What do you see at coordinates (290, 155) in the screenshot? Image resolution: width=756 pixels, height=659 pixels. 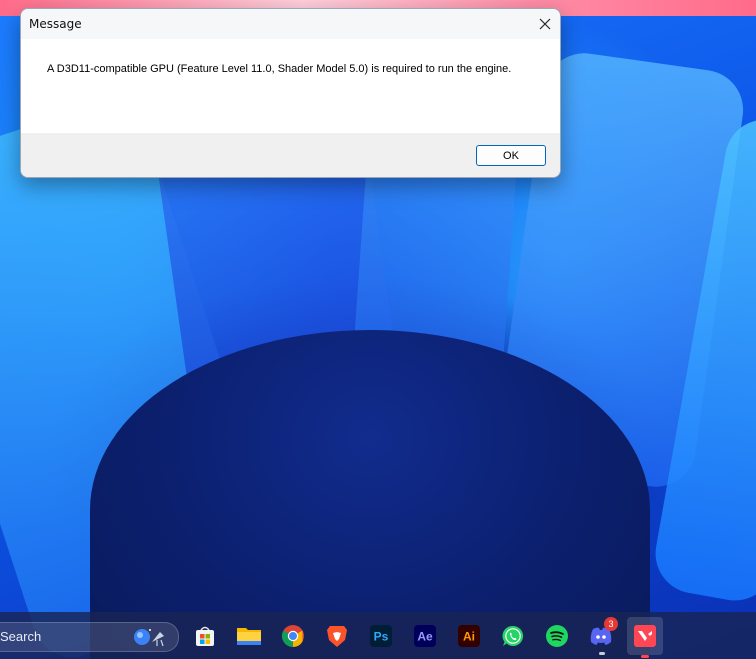 I see `dialog-footer: OK` at bounding box center [290, 155].